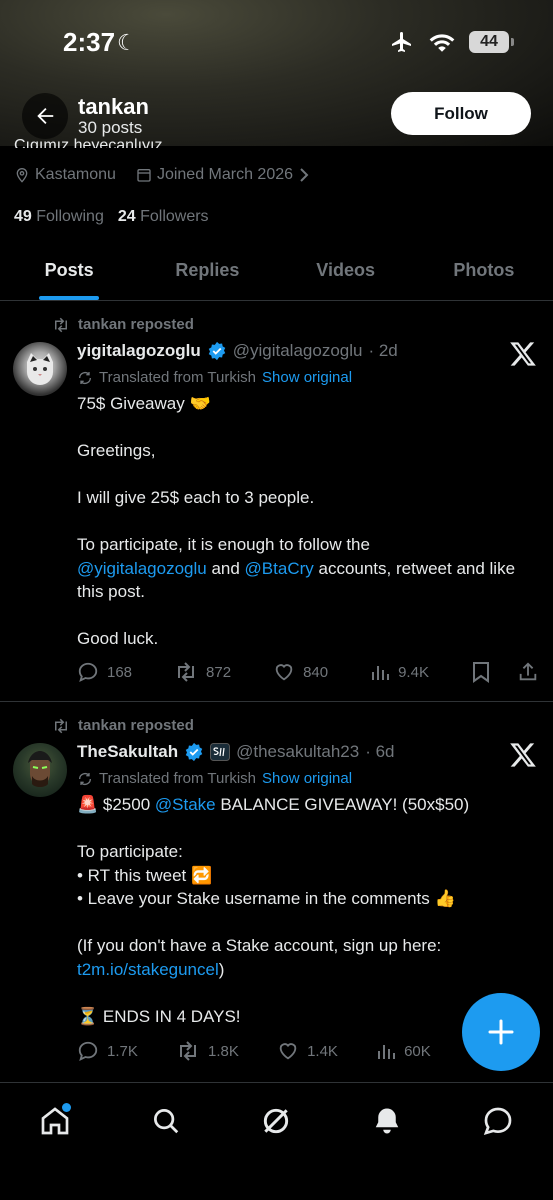 This screenshot has height=1200, width=553. Describe the element at coordinates (120, 672) in the screenshot. I see `reply-count: 168` at that location.